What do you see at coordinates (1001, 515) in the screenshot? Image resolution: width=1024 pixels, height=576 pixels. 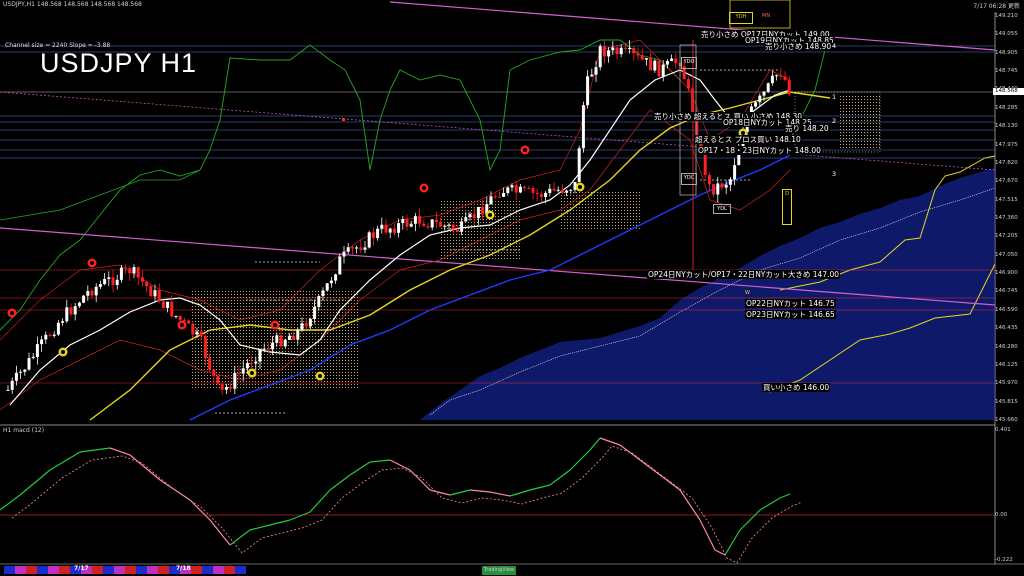 I see `macd-axis-zero: 0.00` at bounding box center [1001, 515].